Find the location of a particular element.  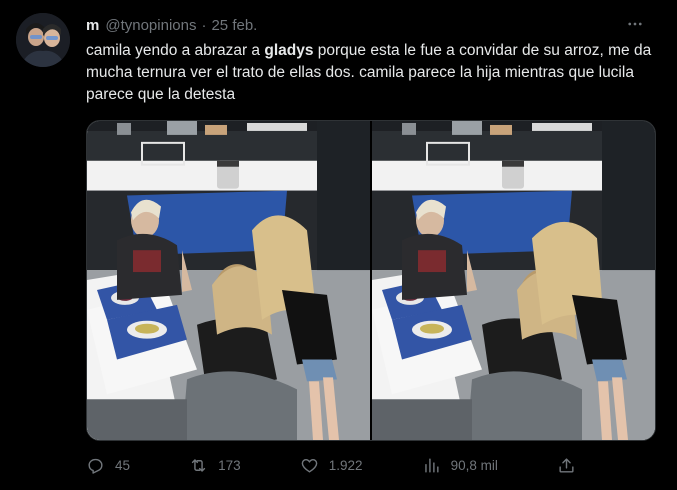

heart-icon is located at coordinates (309, 465).